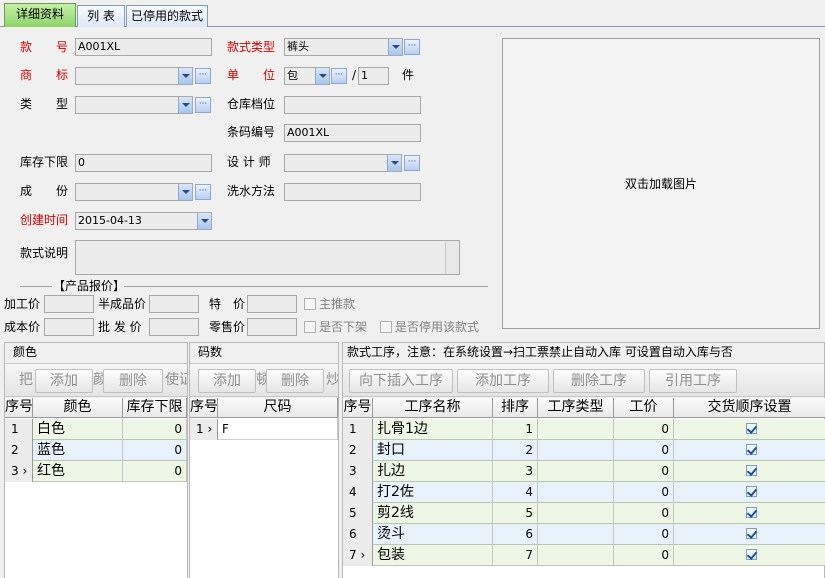 The height and width of the screenshot is (578, 825). I want to click on table-row: 2 蓝色 0, so click(96, 450).